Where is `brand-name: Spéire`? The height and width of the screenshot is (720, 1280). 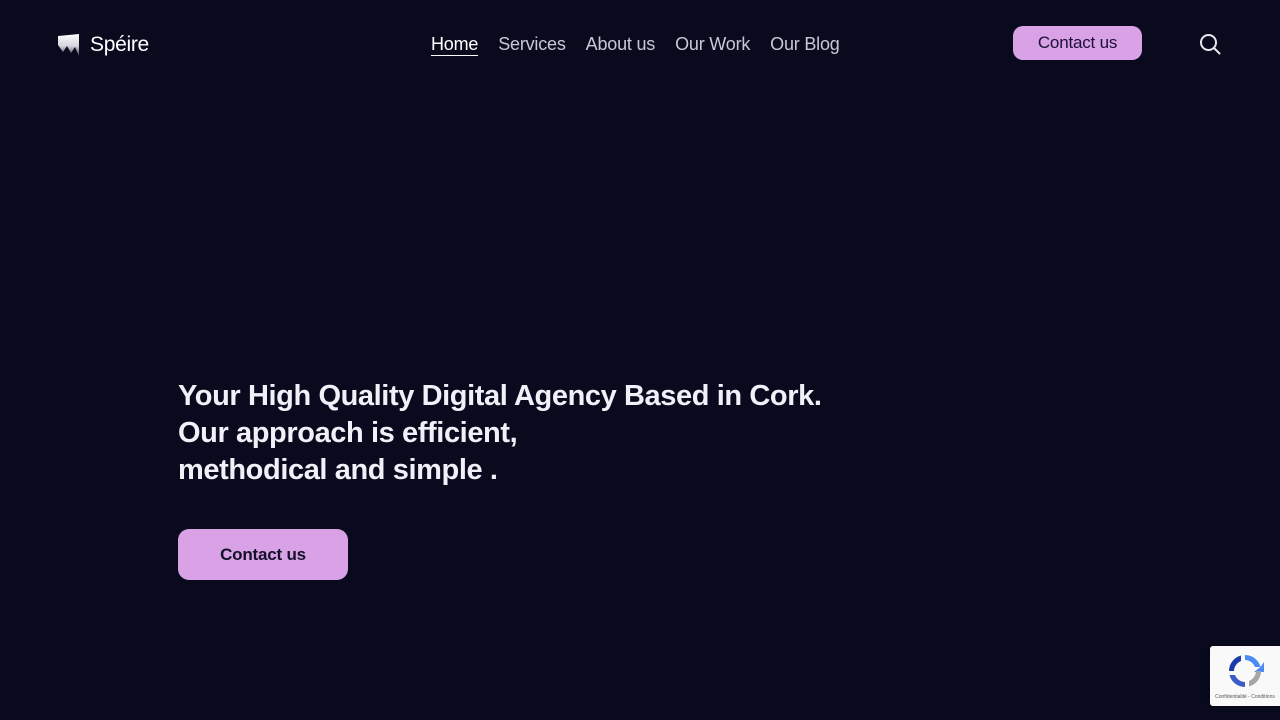
brand-name: Spéire is located at coordinates (119, 44).